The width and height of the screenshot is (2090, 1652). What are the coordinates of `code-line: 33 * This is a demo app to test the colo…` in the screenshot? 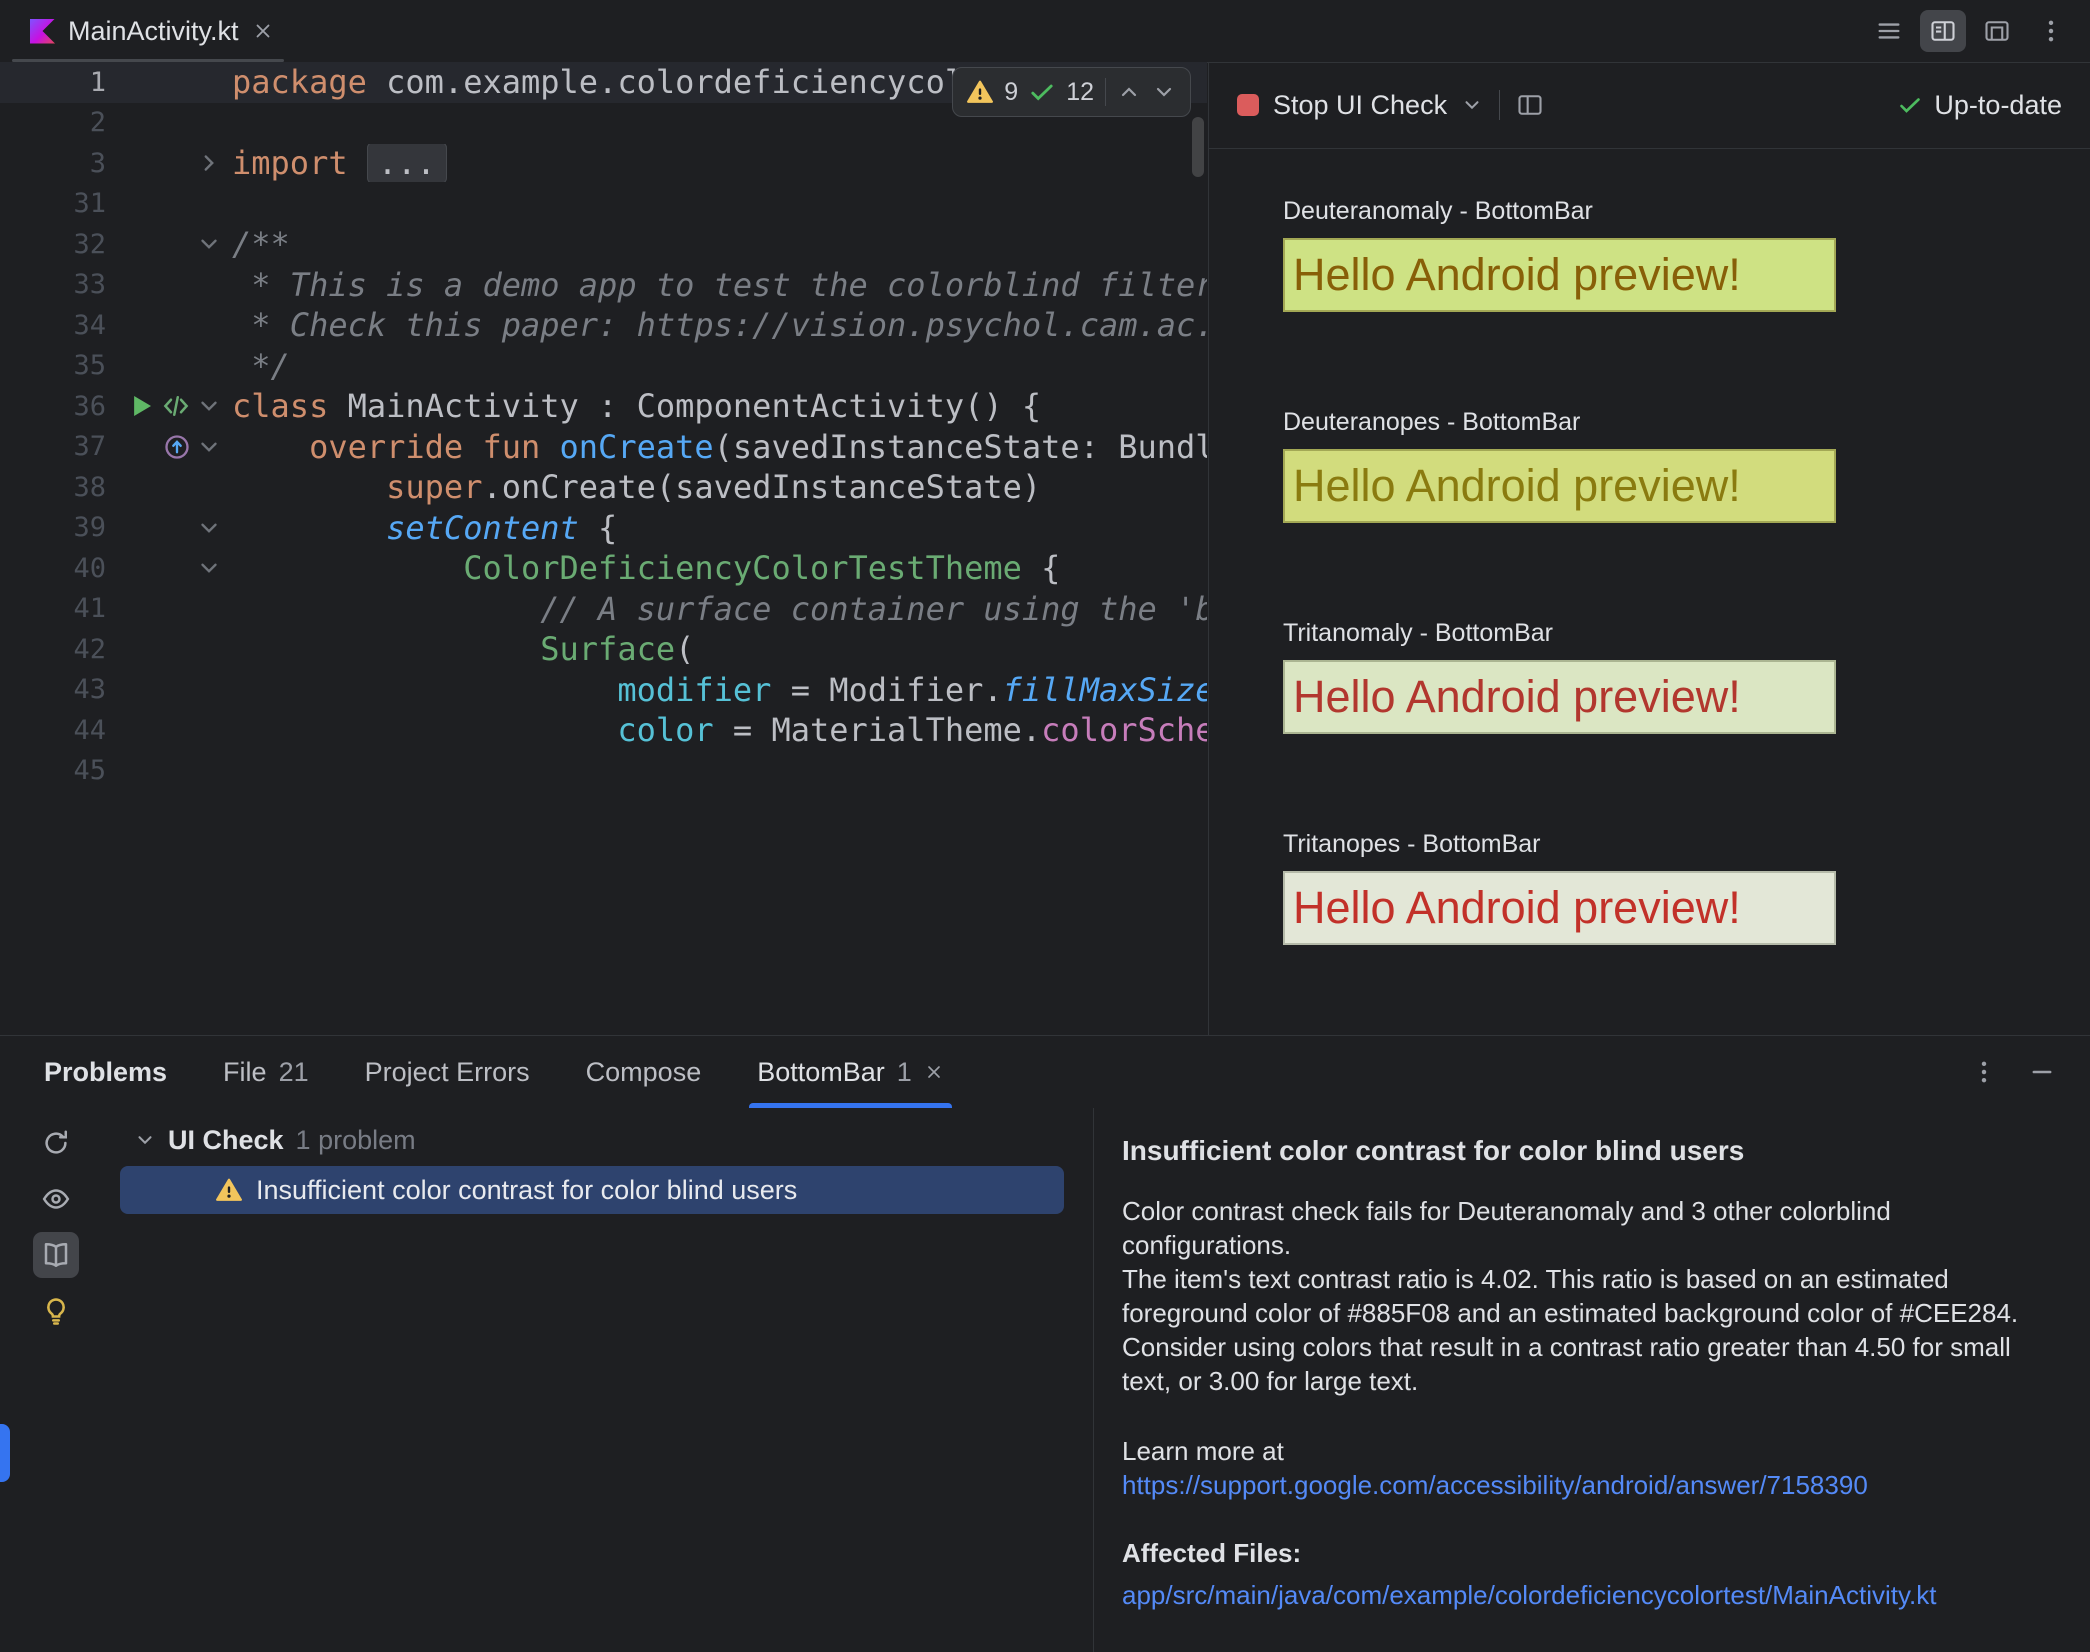 It's located at (603, 285).